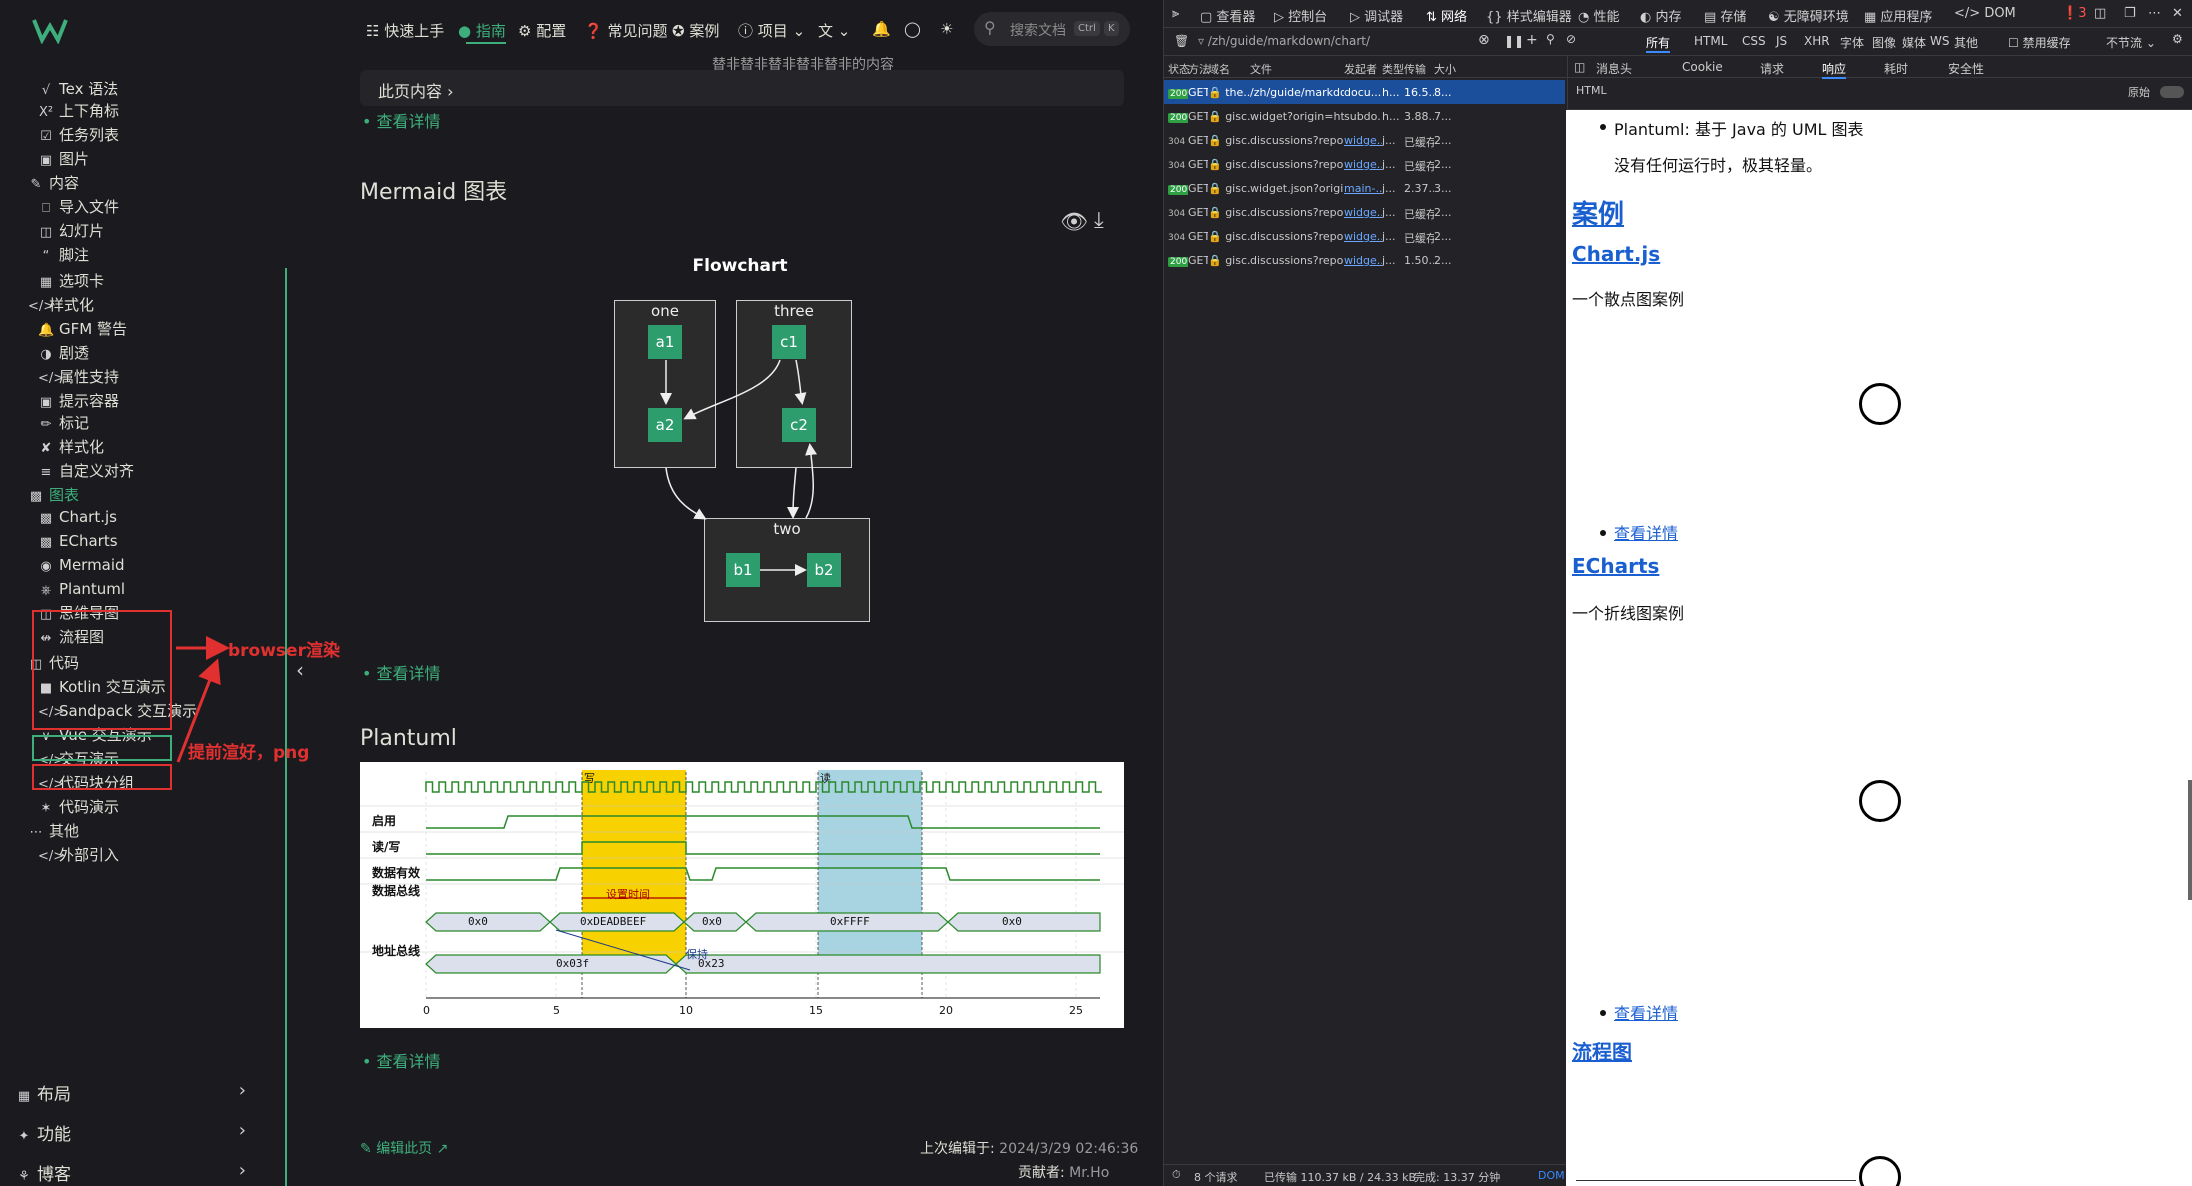 This screenshot has width=2192, height=1186. I want to click on response-tab-5: 安全性, so click(1966, 68).